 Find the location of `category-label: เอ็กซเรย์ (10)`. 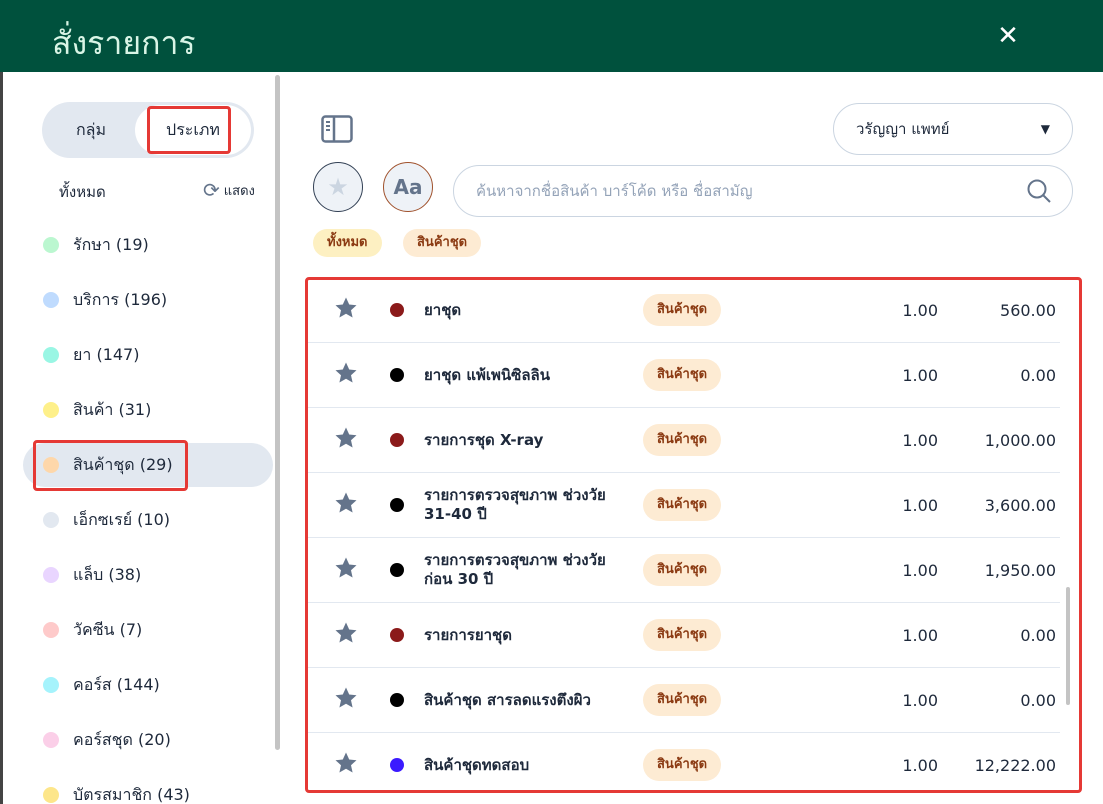

category-label: เอ็กซเรย์ (10) is located at coordinates (121, 519).